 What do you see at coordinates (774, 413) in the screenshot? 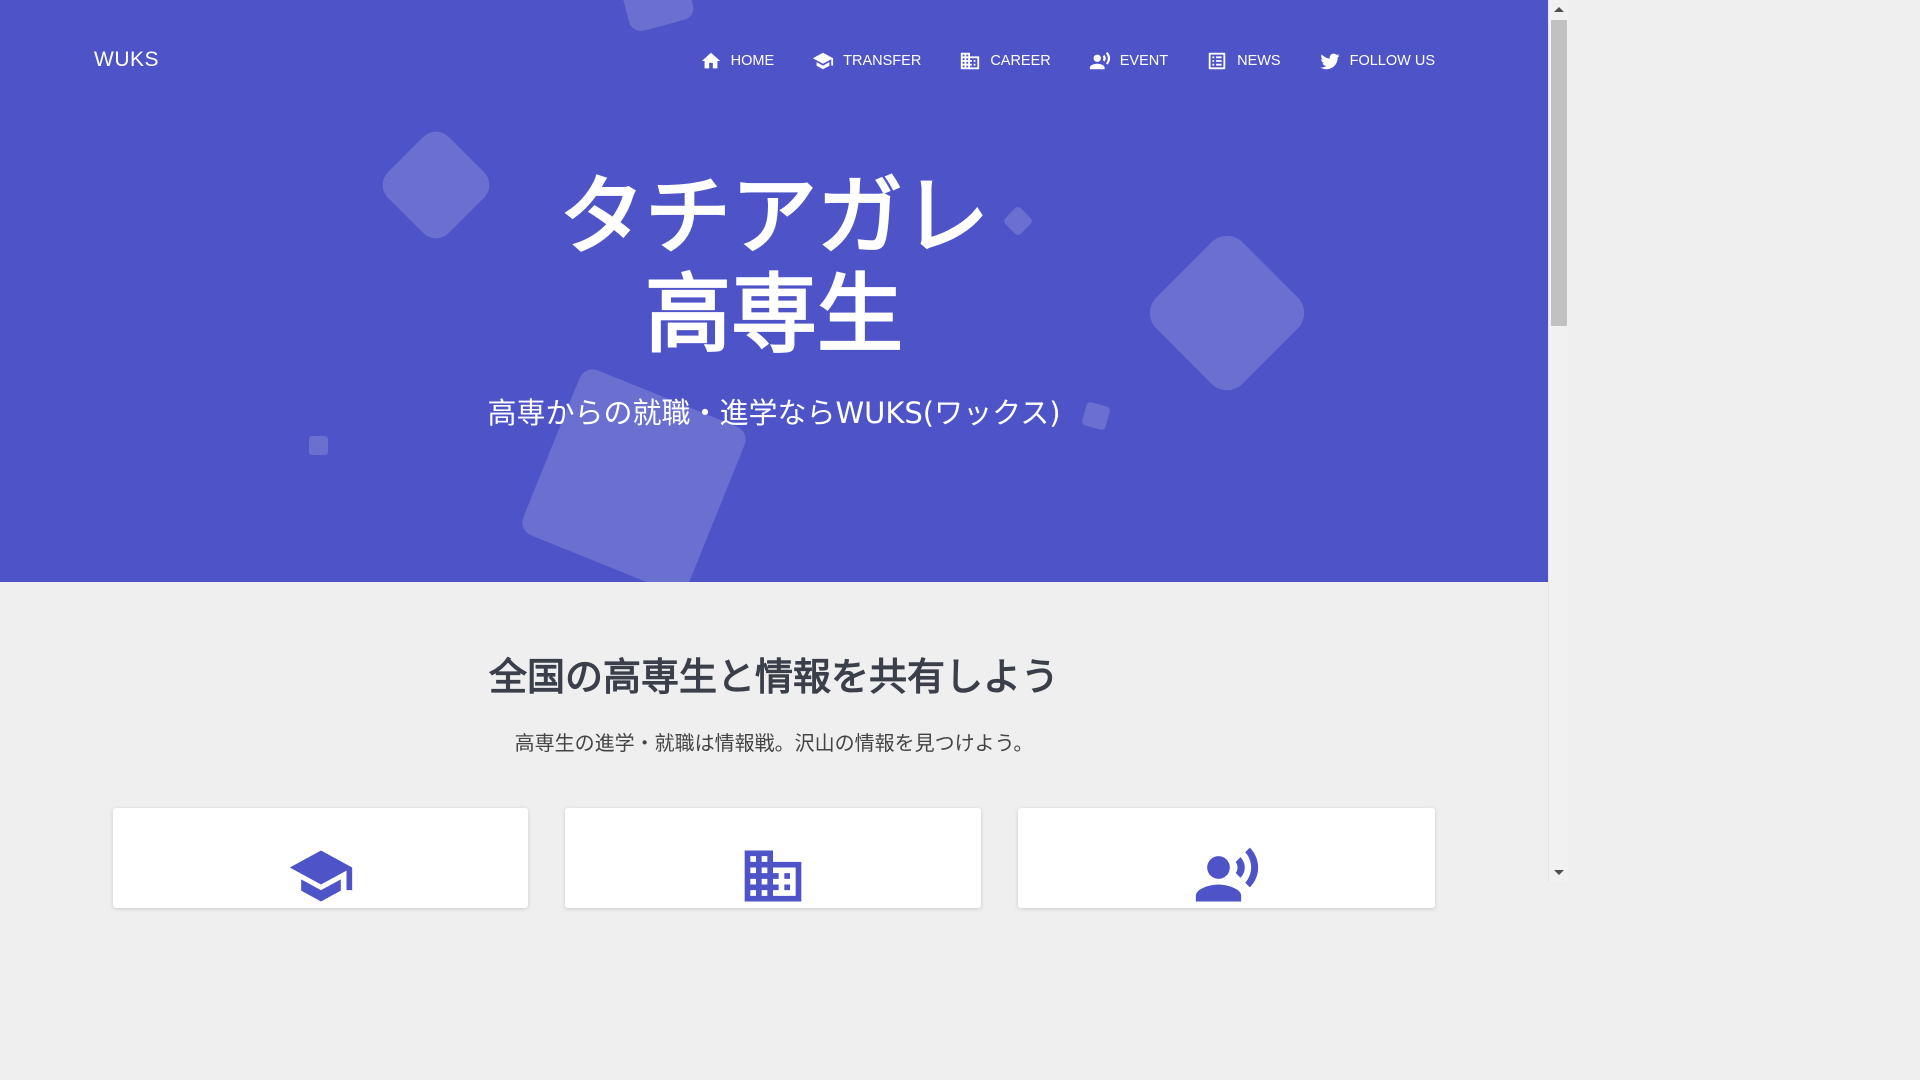
I see `hero-subtitle: 高専からの就職・進学ならWUKS(ワックス)` at bounding box center [774, 413].